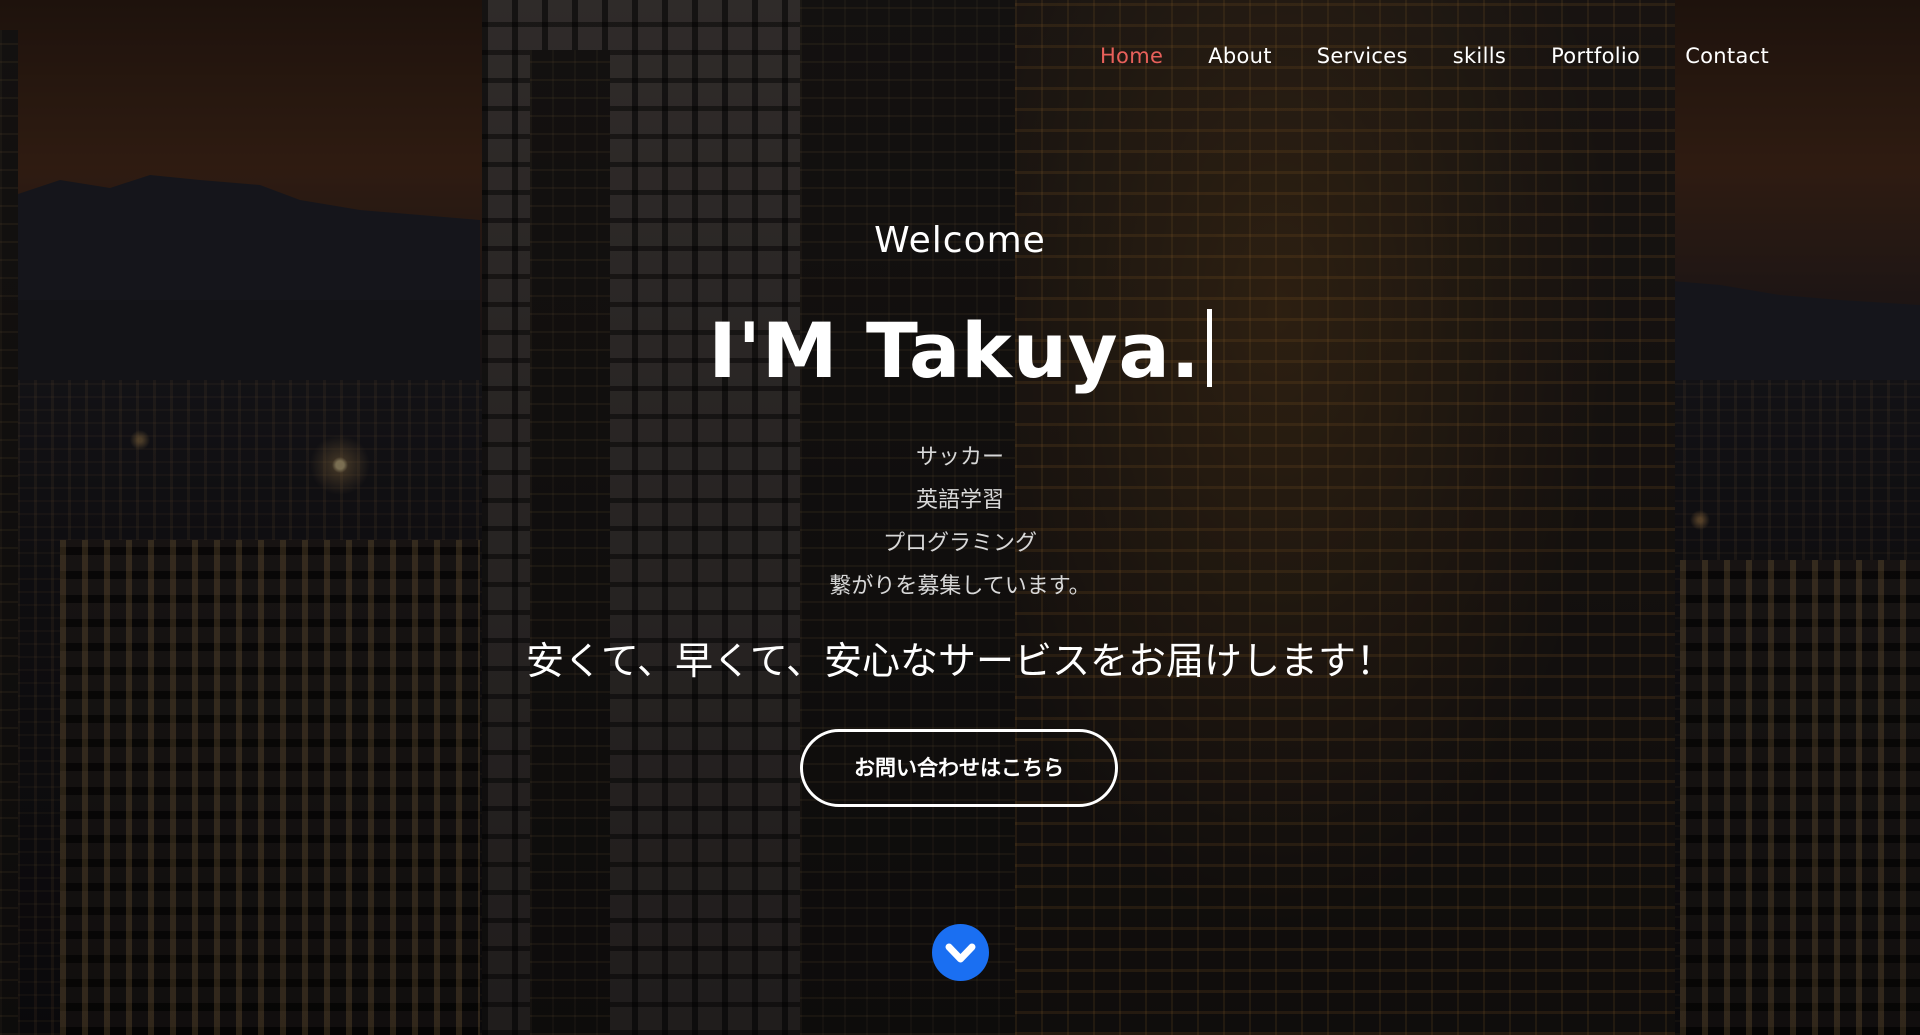 The image size is (1920, 1035). What do you see at coordinates (959, 768) in the screenshot?
I see `contact-cta-button: お問い合わせはこちら` at bounding box center [959, 768].